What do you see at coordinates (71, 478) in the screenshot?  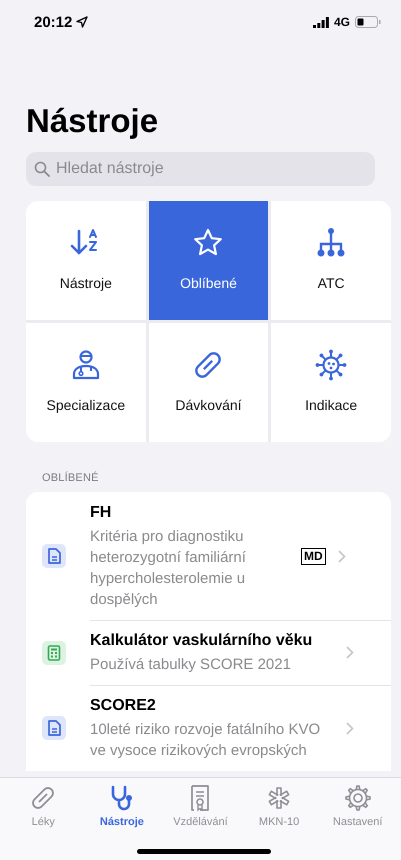 I see `section-heading: OBLÍBENÉ` at bounding box center [71, 478].